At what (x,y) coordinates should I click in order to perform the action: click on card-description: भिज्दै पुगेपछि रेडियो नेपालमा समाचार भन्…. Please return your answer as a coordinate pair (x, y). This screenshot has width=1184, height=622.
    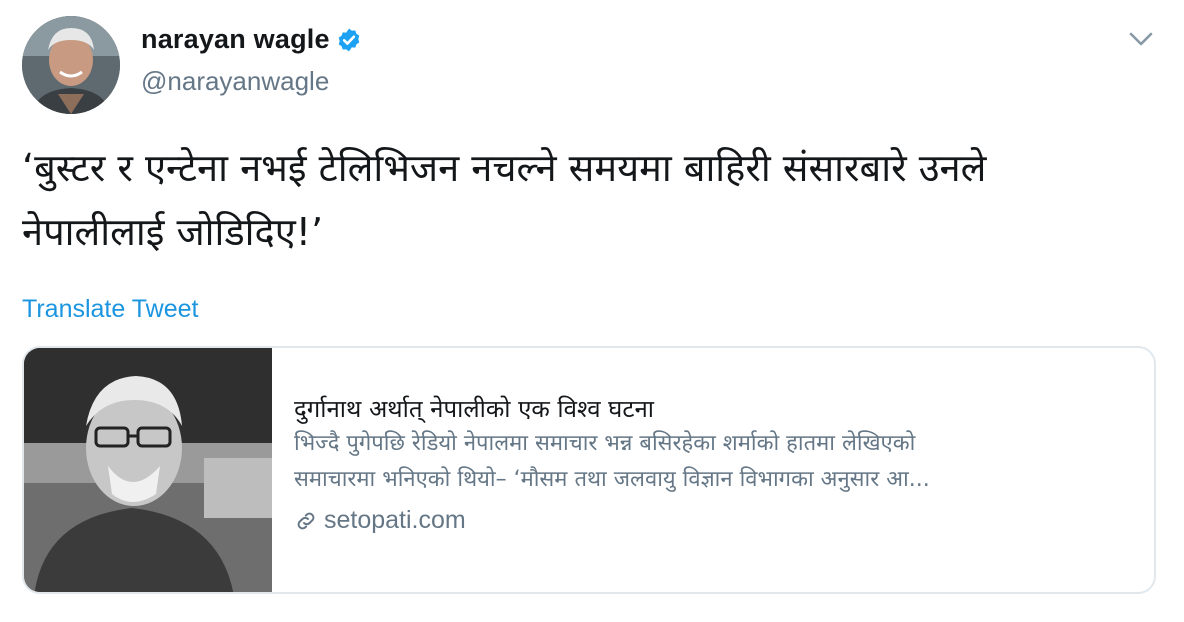
    Looking at the image, I should click on (715, 462).